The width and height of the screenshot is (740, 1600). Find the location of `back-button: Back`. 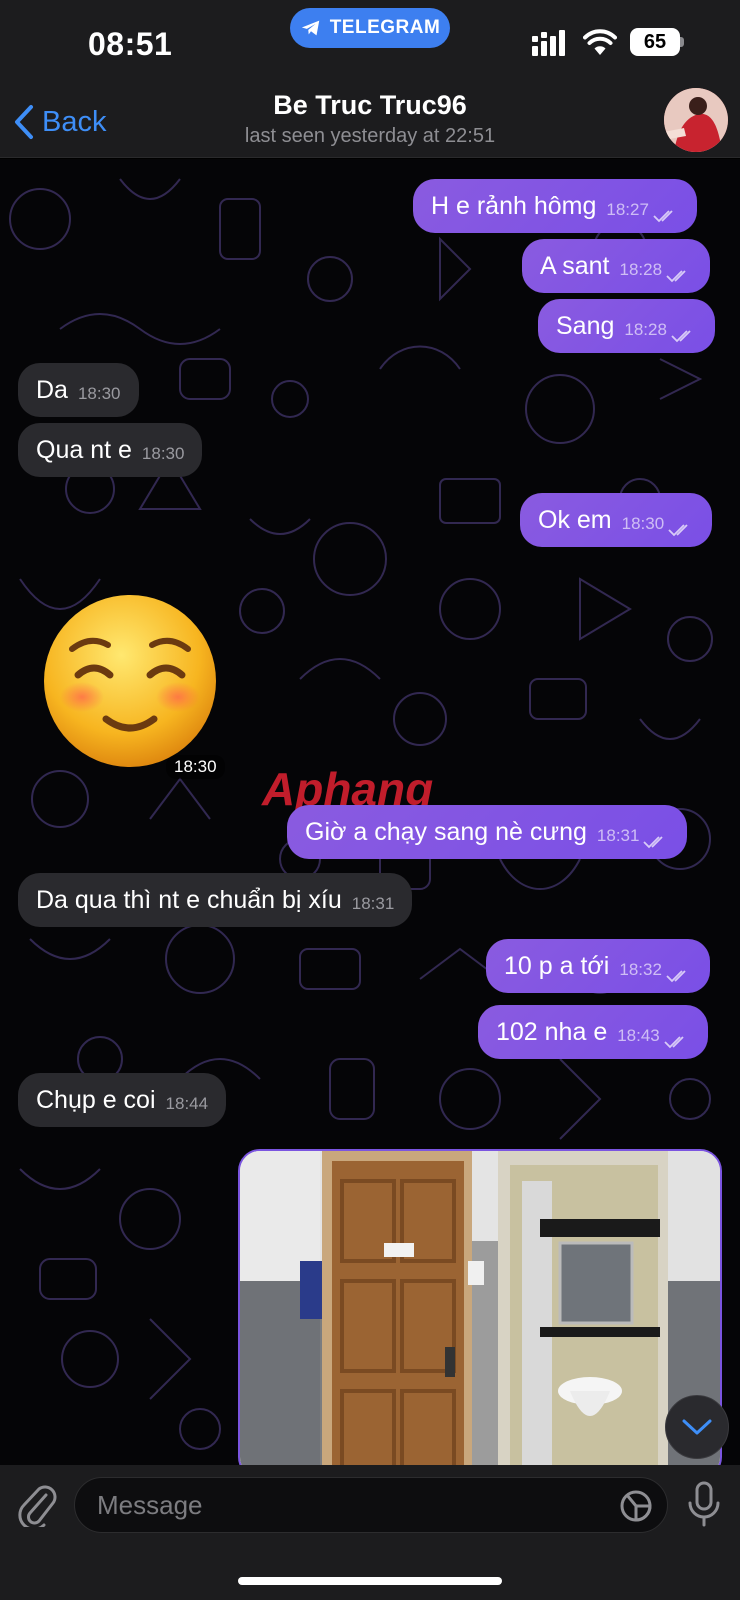

back-button: Back is located at coordinates (59, 122).